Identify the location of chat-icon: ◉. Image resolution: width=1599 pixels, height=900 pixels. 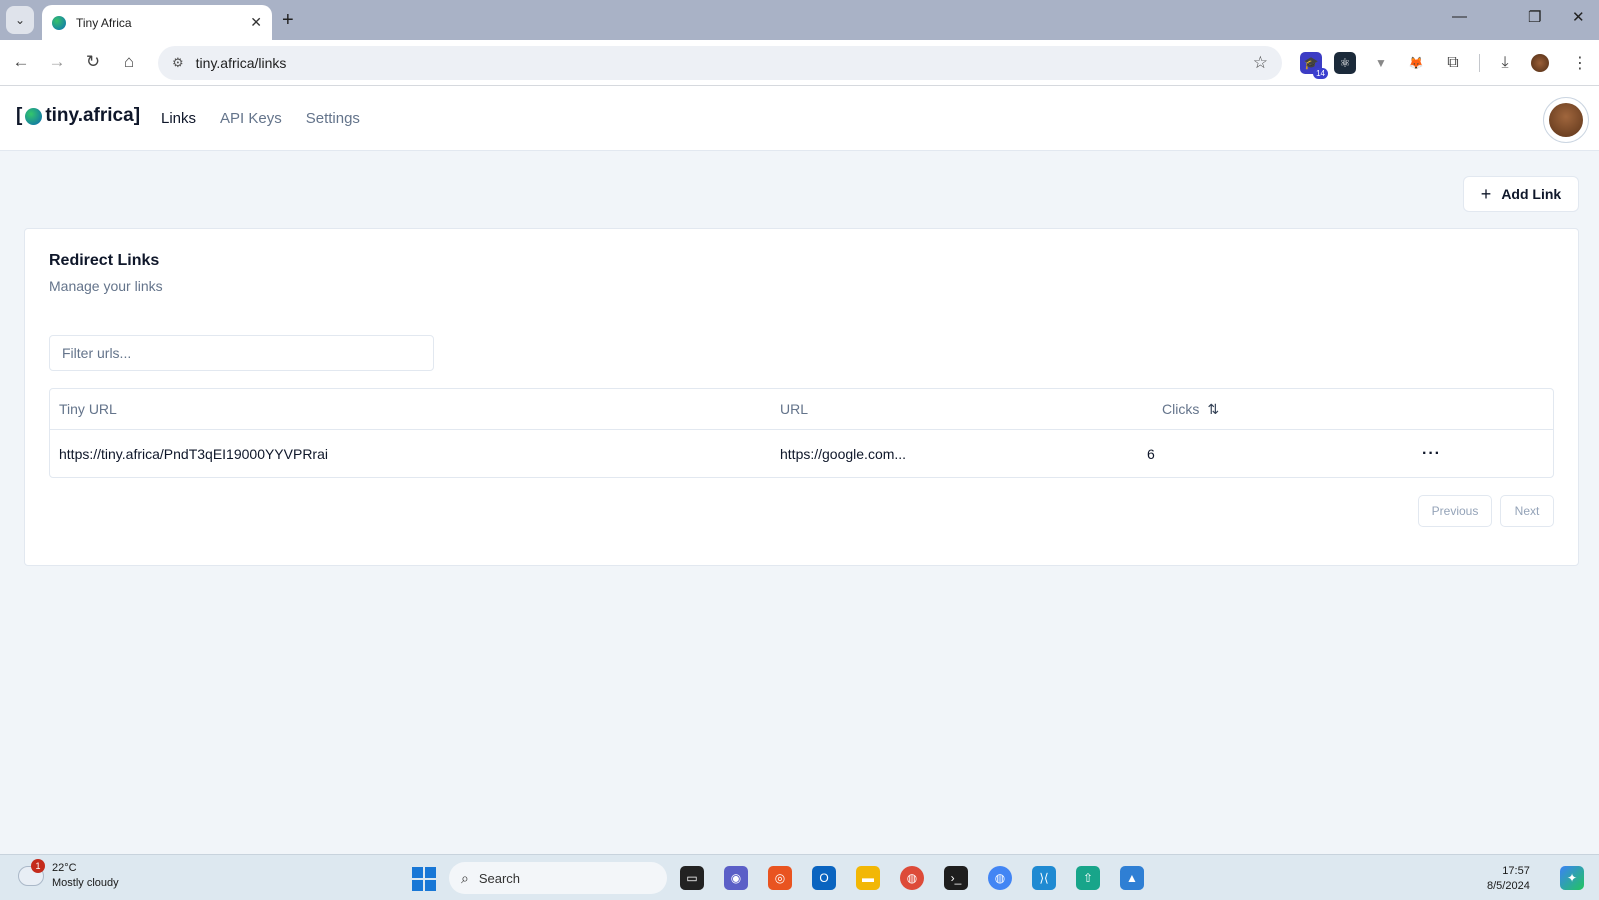
(736, 878).